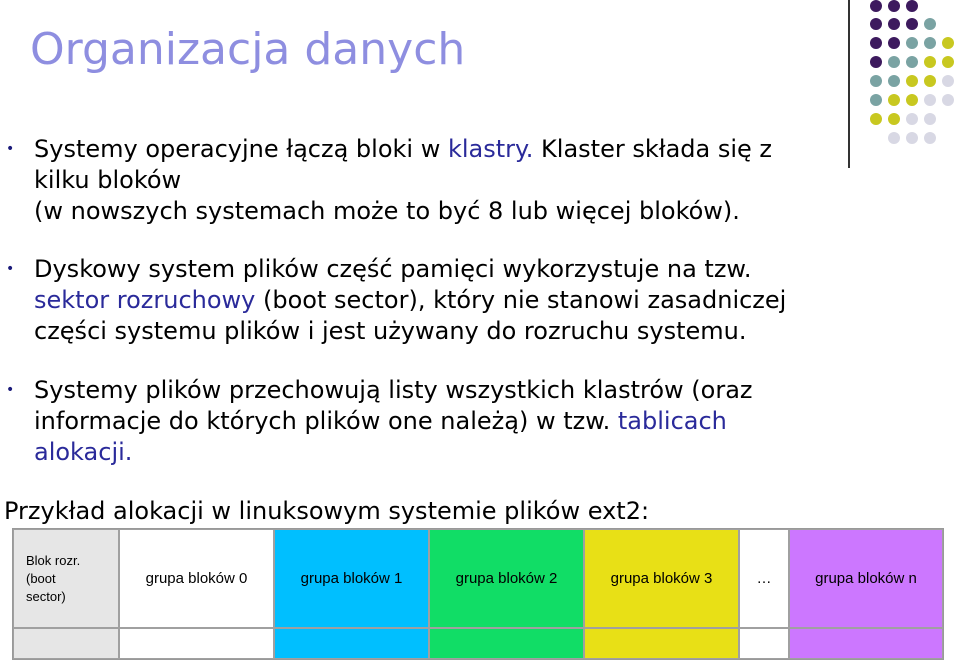  I want to click on boot-sector-row2, so click(66, 643).